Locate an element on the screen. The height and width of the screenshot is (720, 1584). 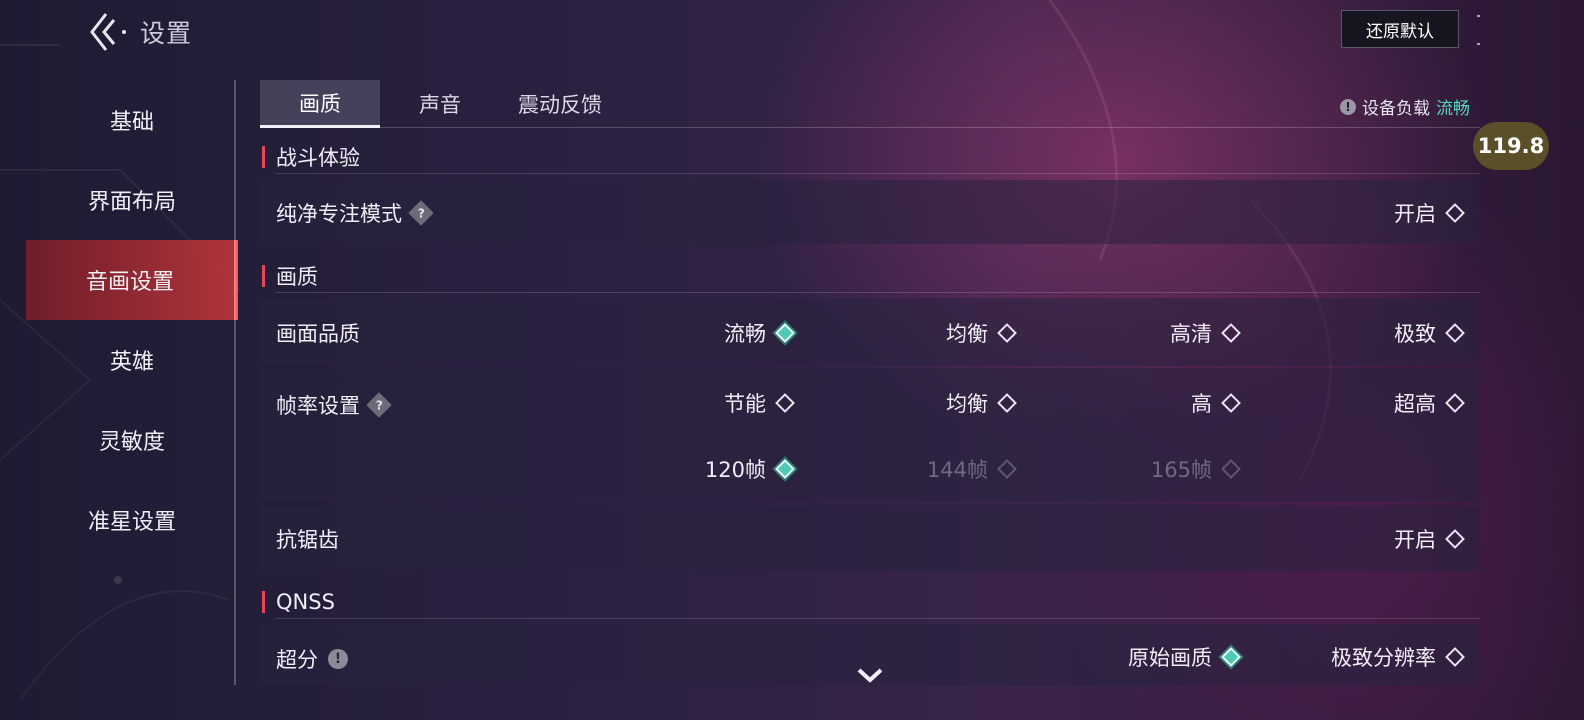
warning-icon: ! is located at coordinates (338, 659).